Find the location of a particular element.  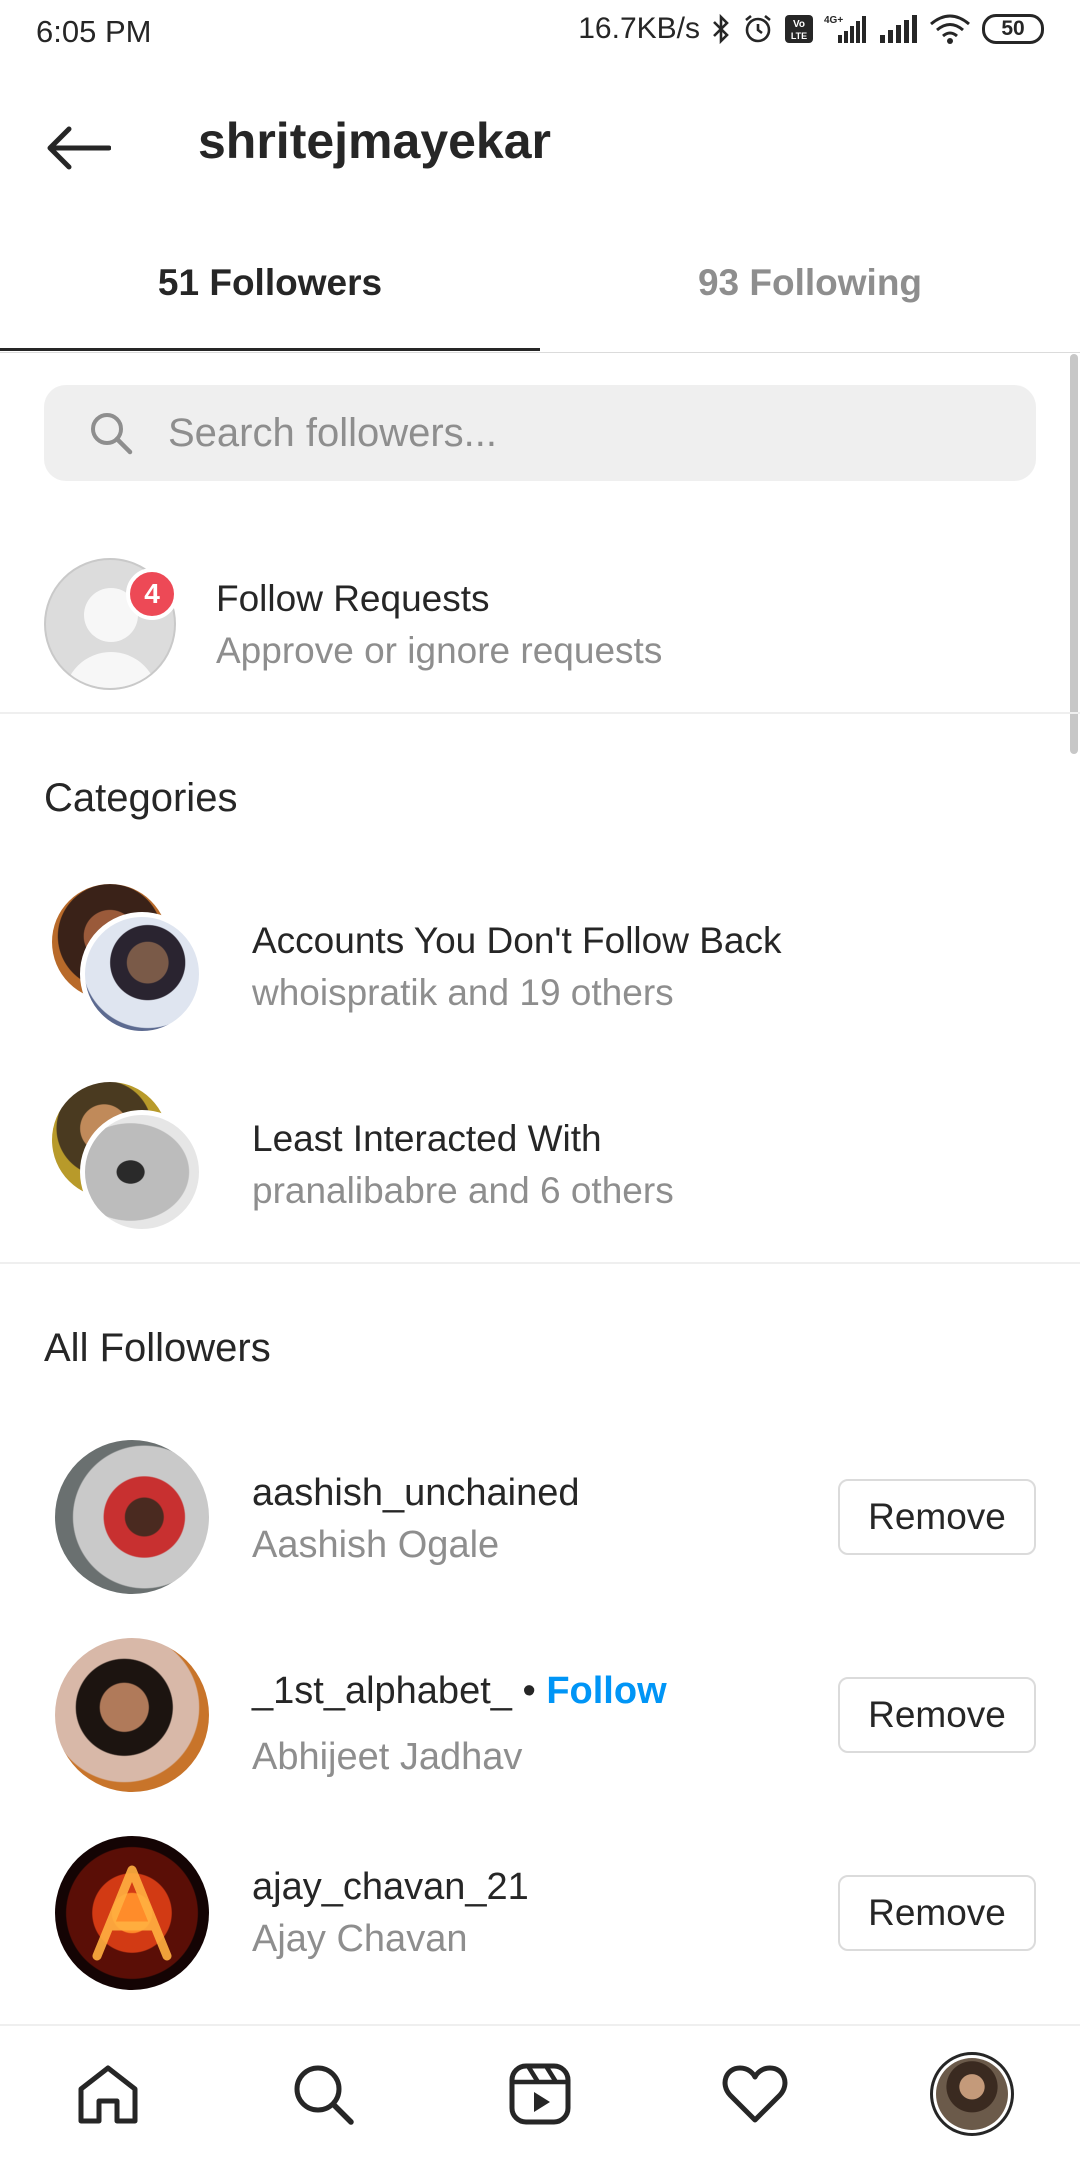

svg-text: LTE is located at coordinates (799, 36).